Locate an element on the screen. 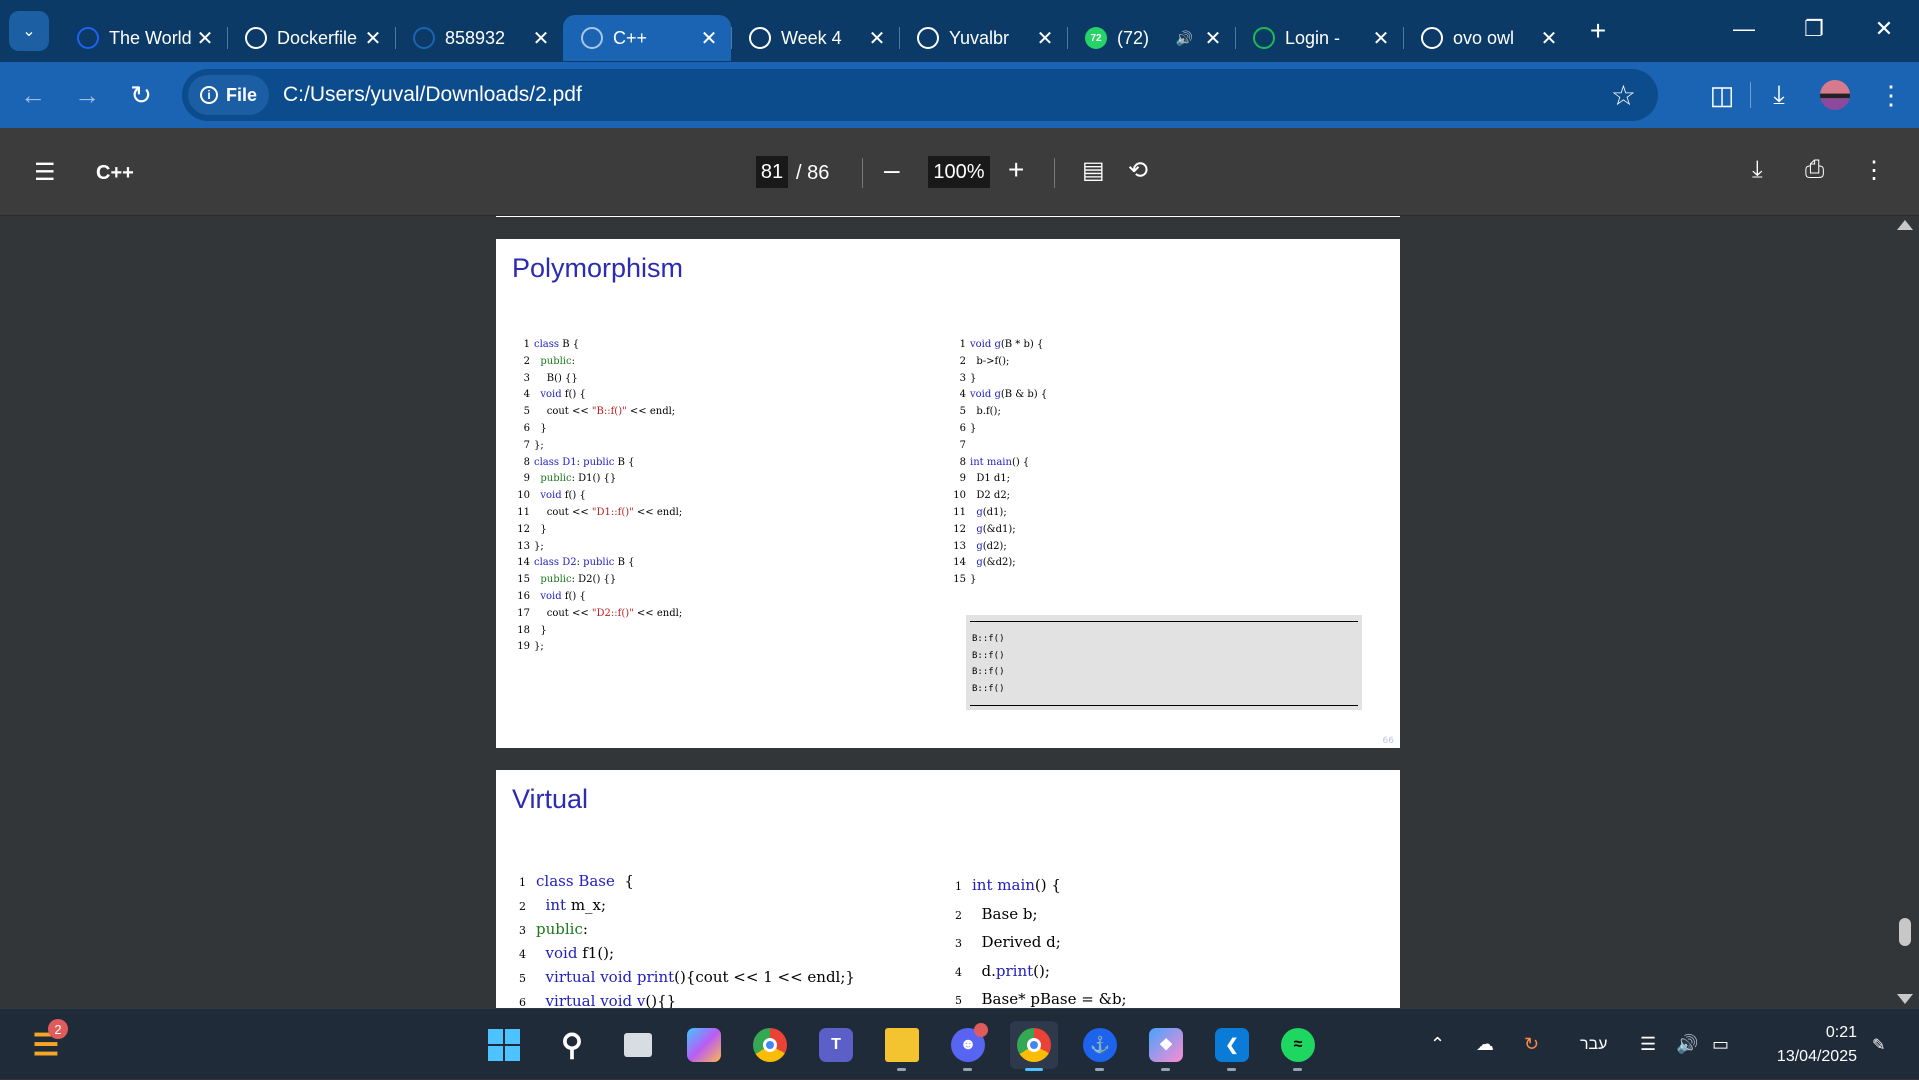  code-line: 11 cout << "D1::f()" << endl; is located at coordinates (599, 513).